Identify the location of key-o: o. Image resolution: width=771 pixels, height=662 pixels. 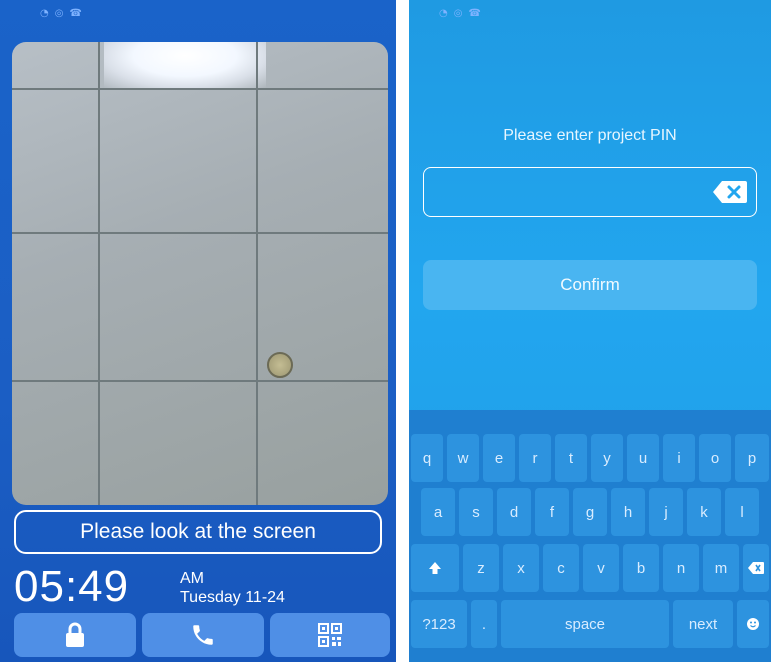
(715, 458).